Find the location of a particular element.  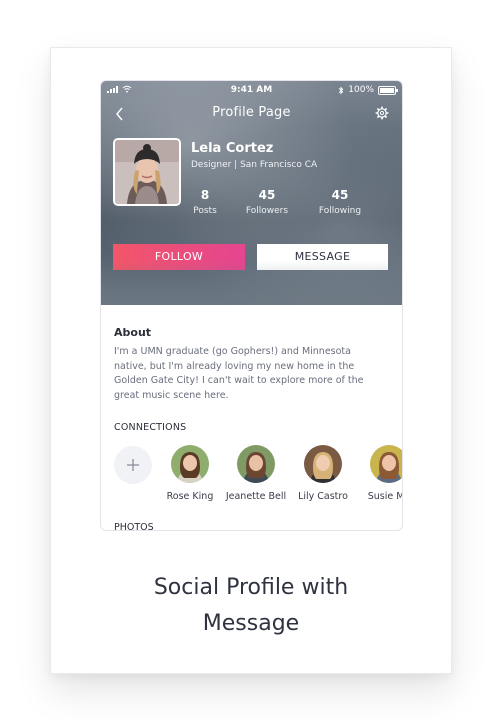

connection-name: Susie Mo is located at coordinates (384, 496).